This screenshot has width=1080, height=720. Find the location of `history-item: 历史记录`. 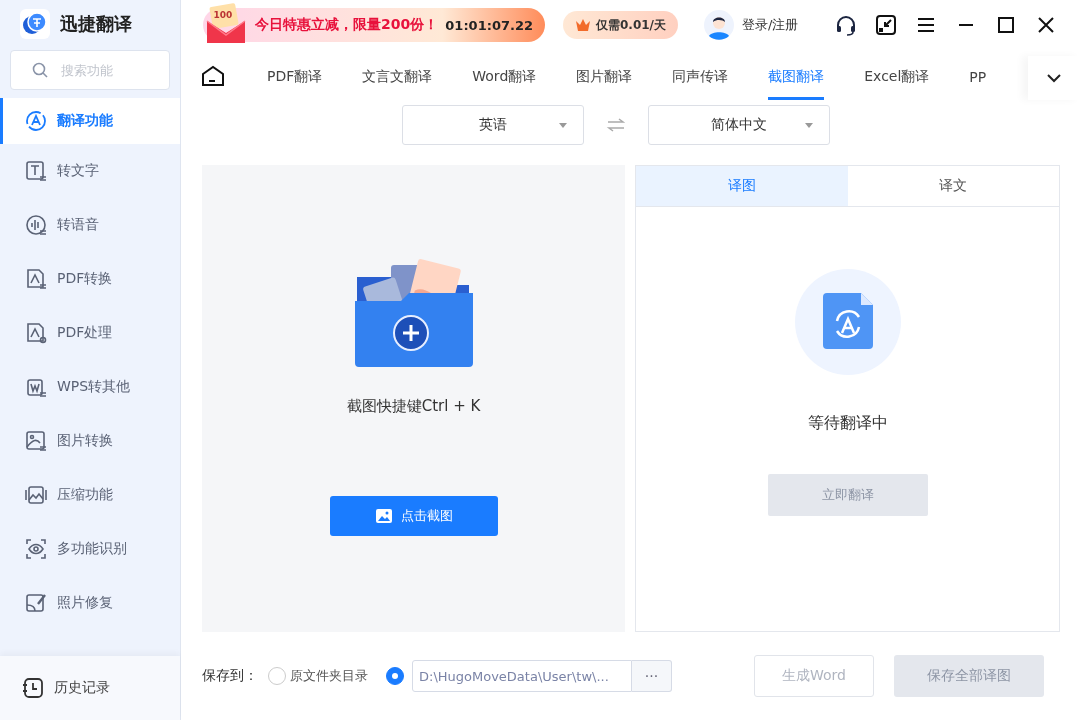

history-item: 历史记录 is located at coordinates (90, 688).